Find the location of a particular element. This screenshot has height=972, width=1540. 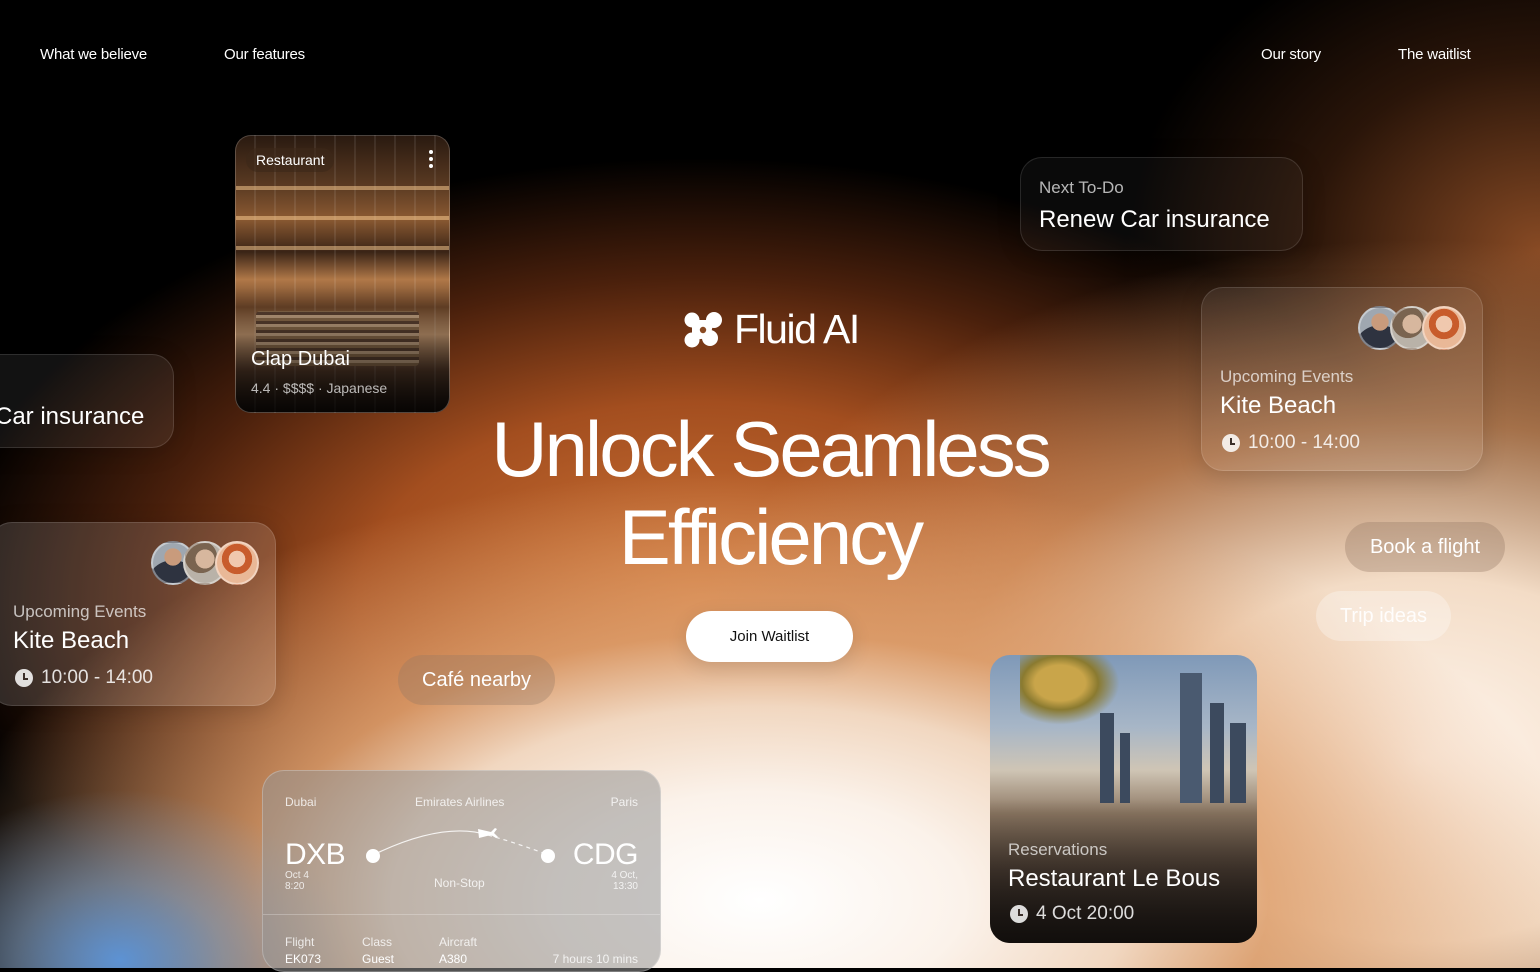

from-city: Dubai is located at coordinates (301, 802).